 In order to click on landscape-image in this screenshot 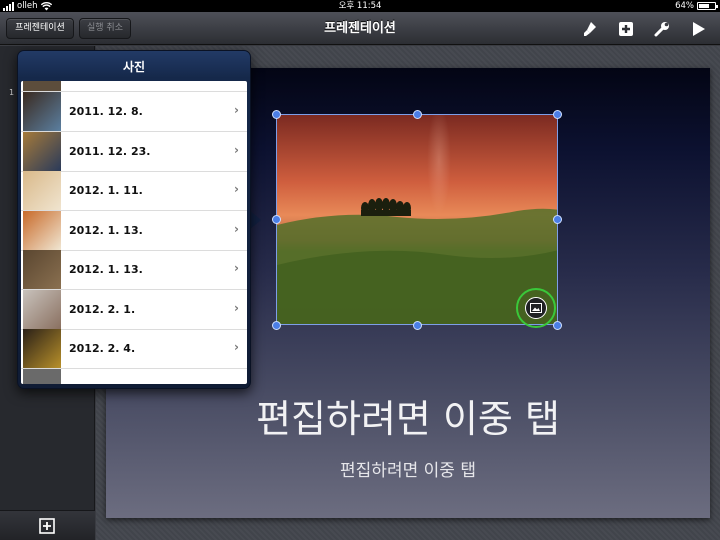, I will do `click(417, 261)`.